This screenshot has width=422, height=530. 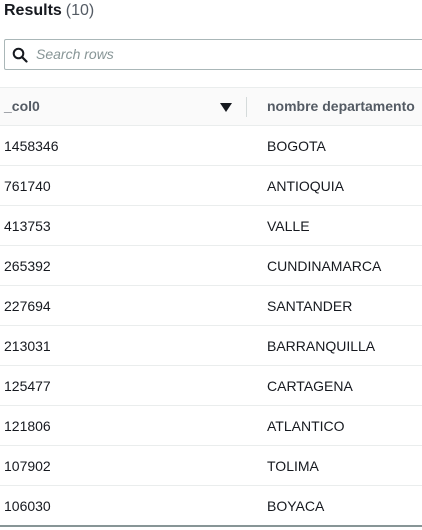 I want to click on table-cell-nombre-departamento: CUNDINAMARCA, so click(x=324, y=266).